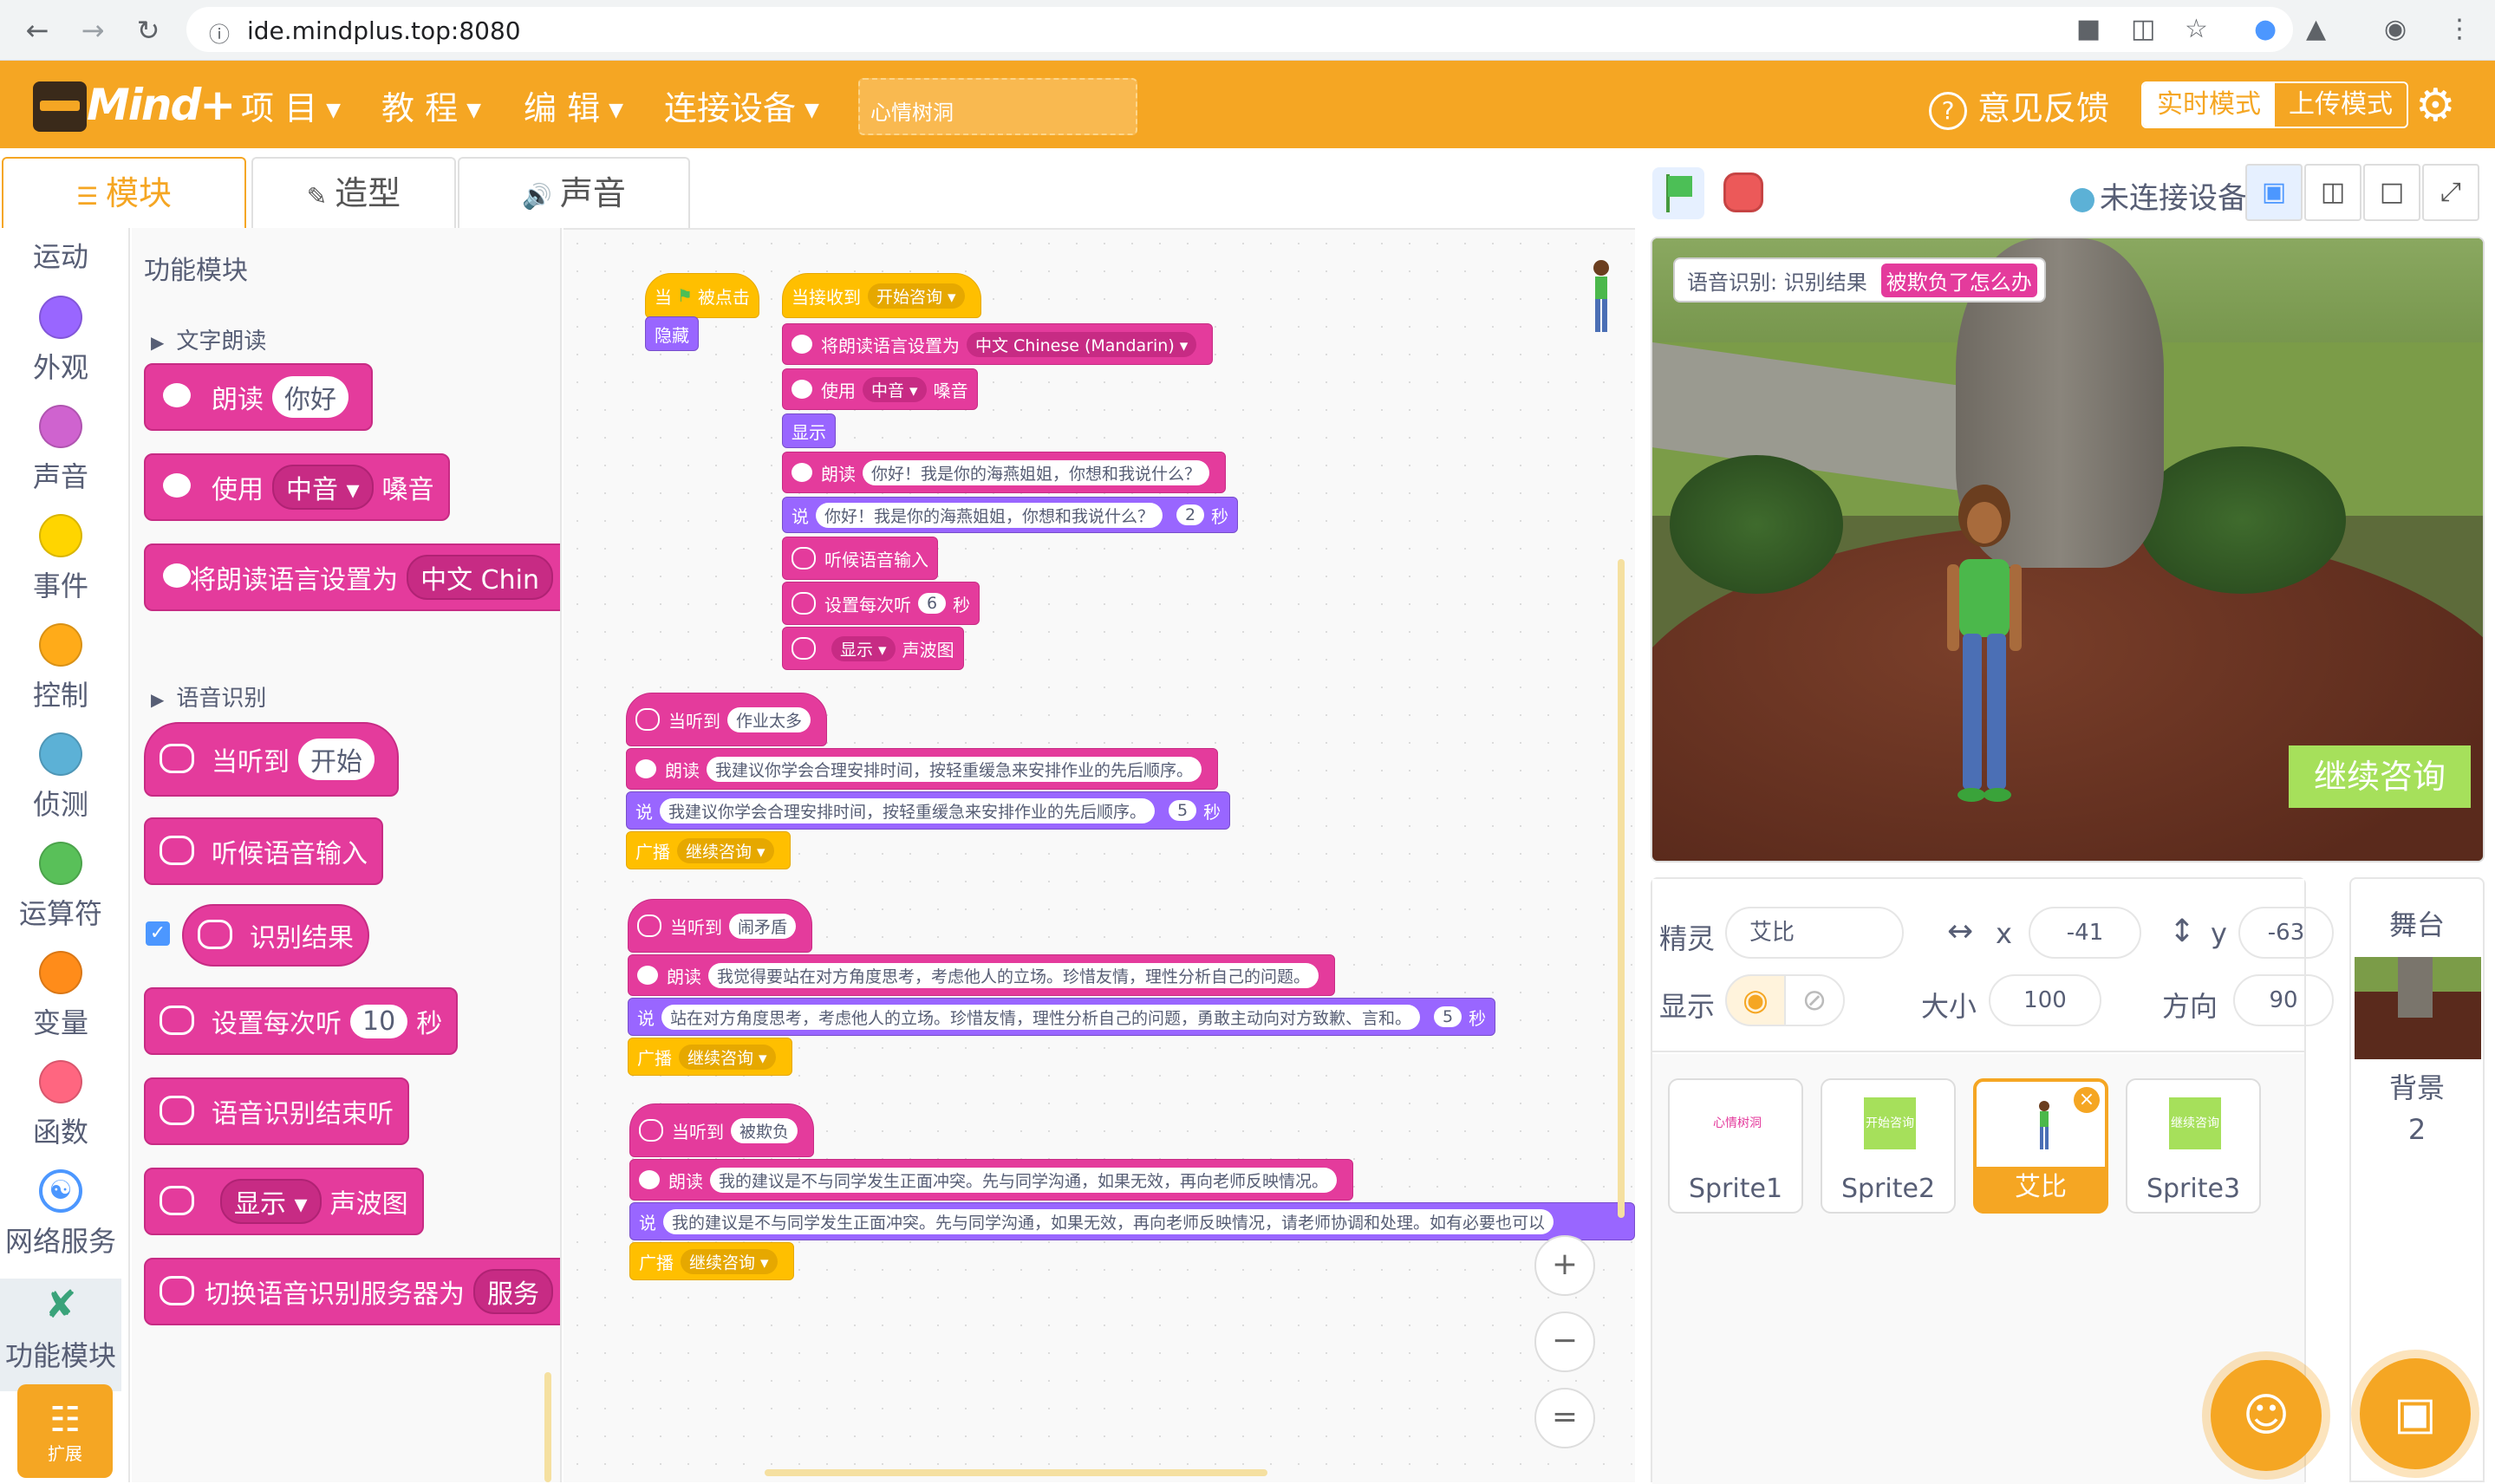  What do you see at coordinates (60, 450) in the screenshot?
I see `category-sound: 声音` at bounding box center [60, 450].